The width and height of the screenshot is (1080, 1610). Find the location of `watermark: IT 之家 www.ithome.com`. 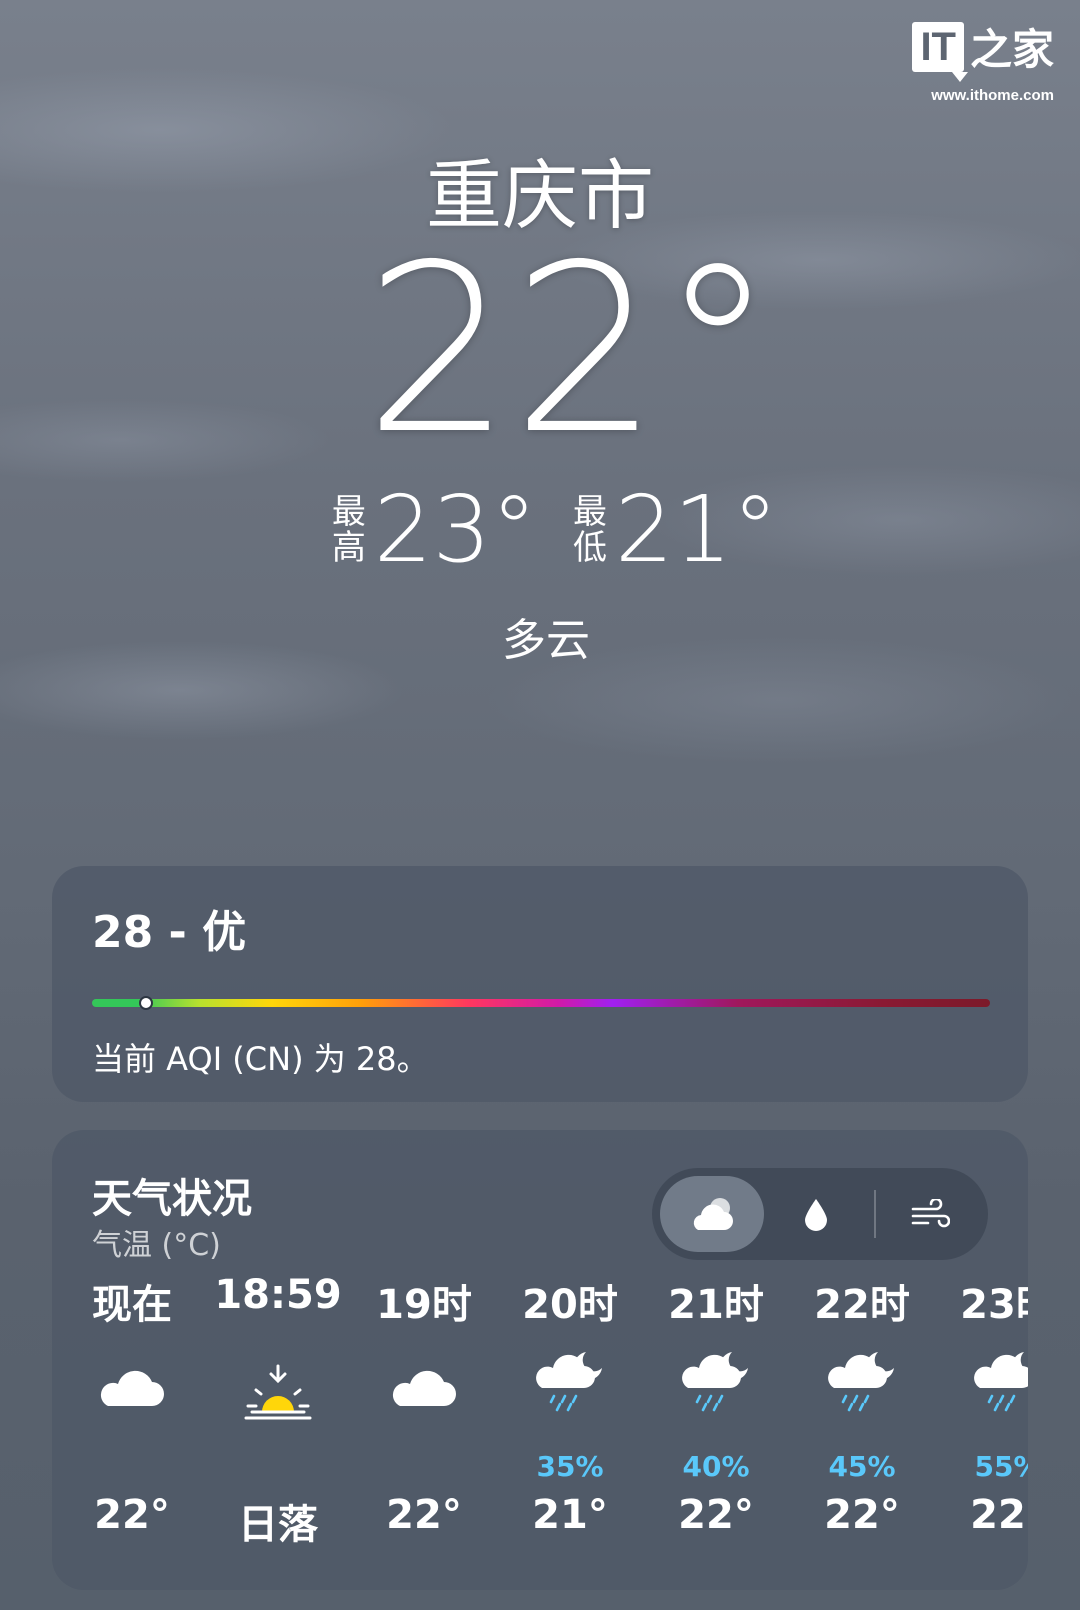

watermark: IT 之家 www.ithome.com is located at coordinates (983, 60).